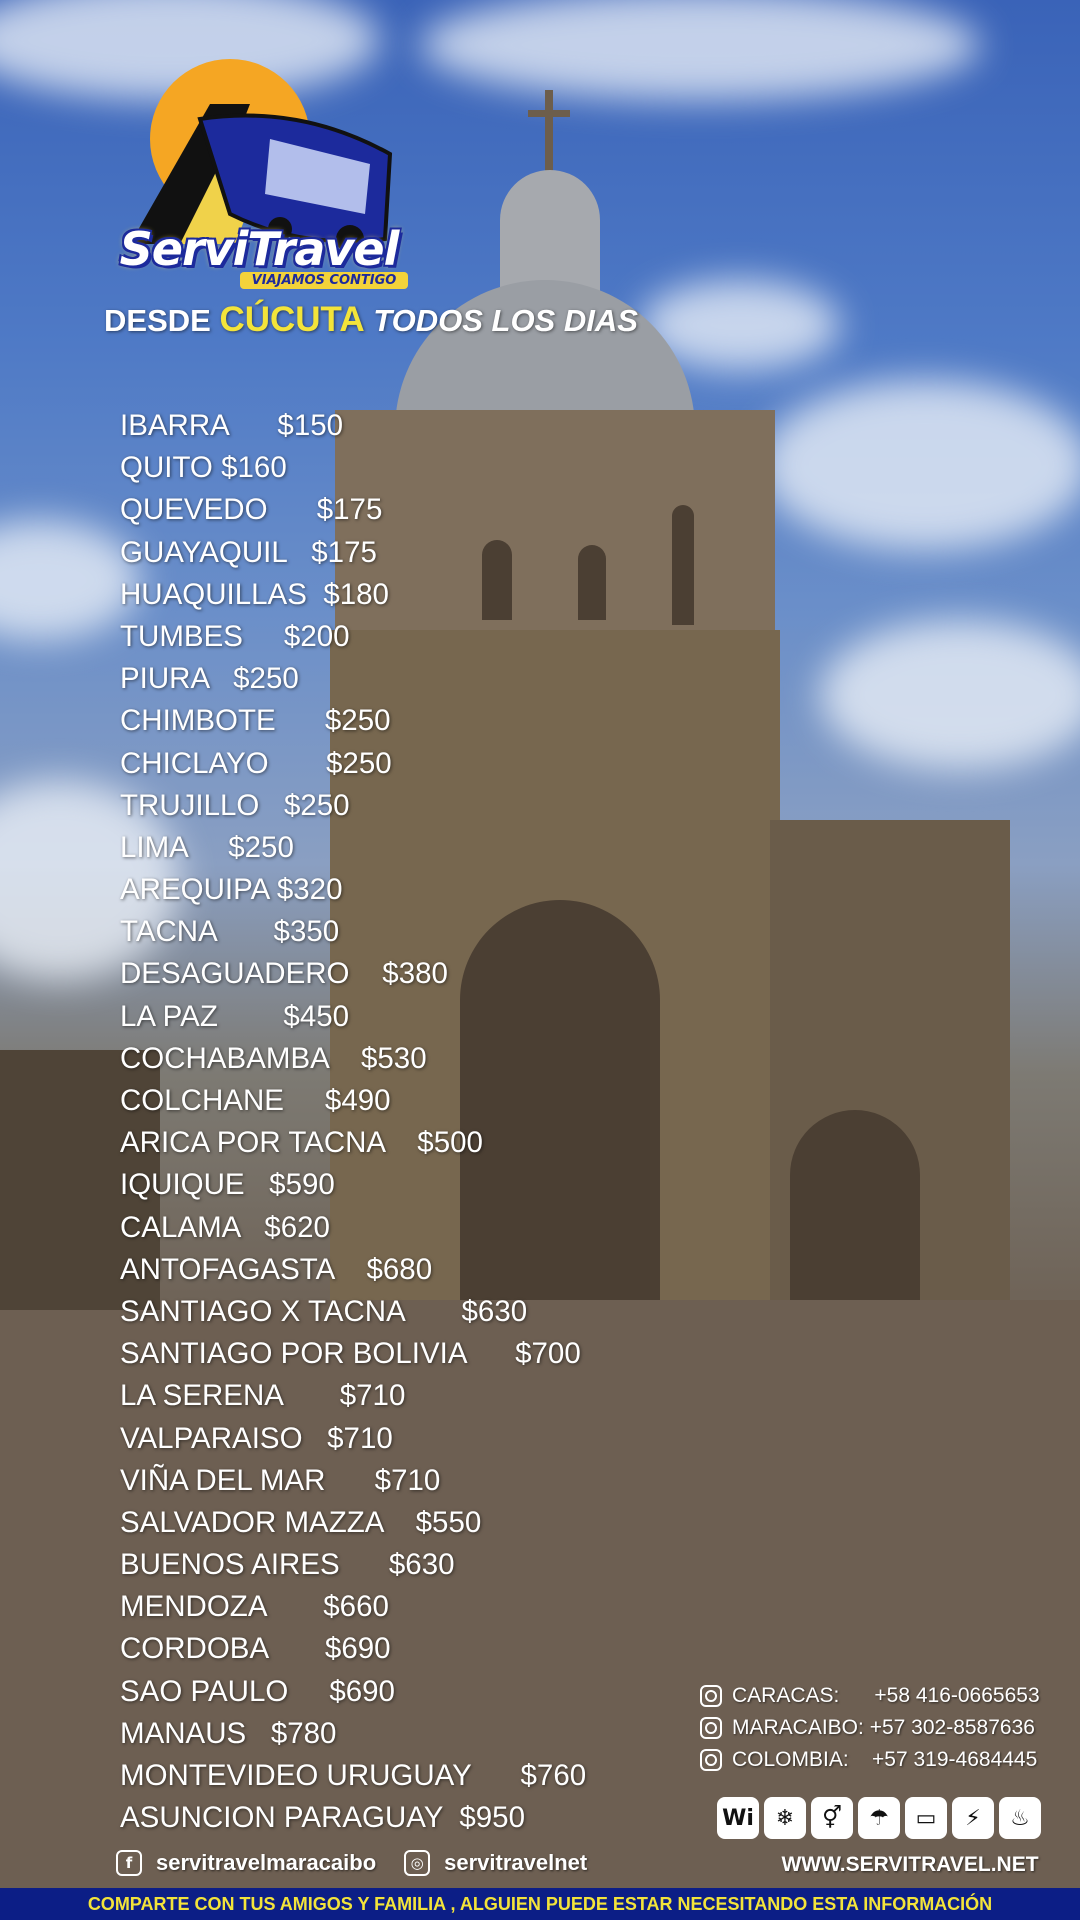 Image resolution: width=1080 pixels, height=1920 pixels. I want to click on route-destination: CALAMA, so click(180, 1227).